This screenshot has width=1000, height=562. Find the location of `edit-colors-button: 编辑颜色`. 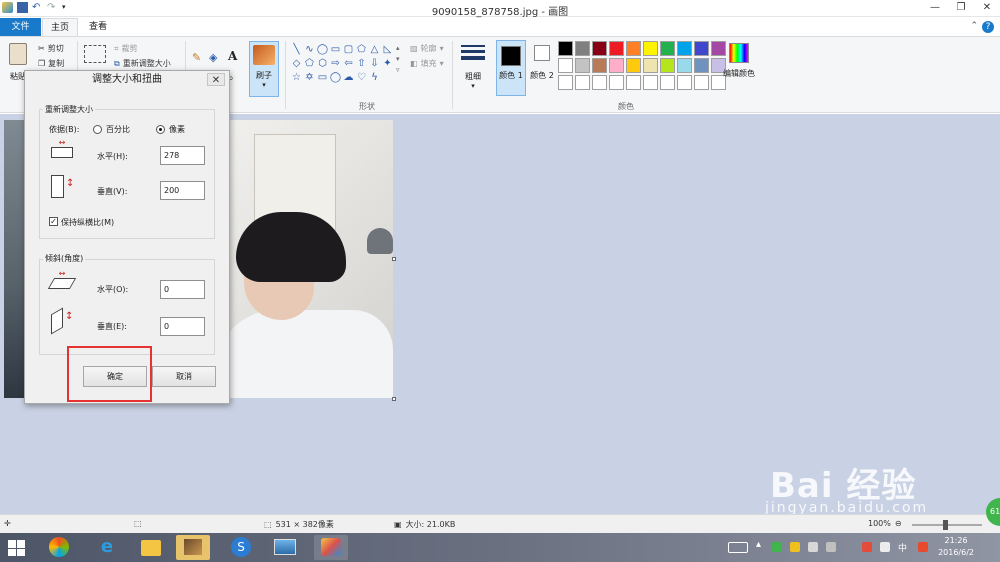

edit-colors-button: 编辑颜色 is located at coordinates (739, 70).